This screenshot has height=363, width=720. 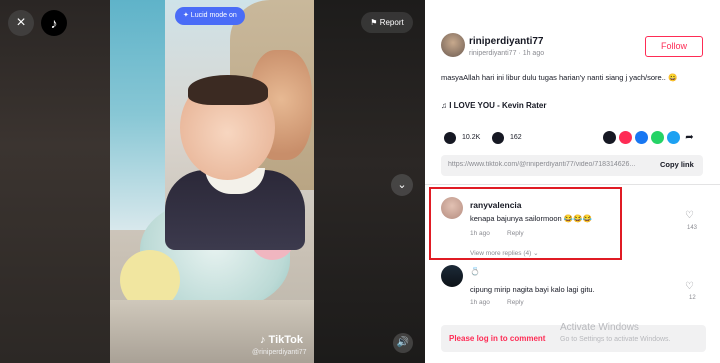 I want to click on comment-text: cipung mirip nagita bayi kalo lagi gitu., so click(x=532, y=289).